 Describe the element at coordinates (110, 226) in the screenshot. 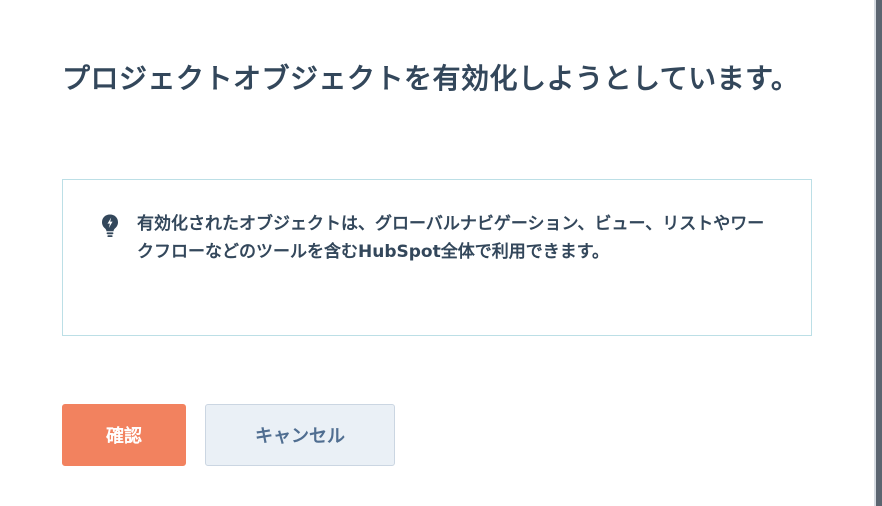

I see `lightbulb-icon` at that location.